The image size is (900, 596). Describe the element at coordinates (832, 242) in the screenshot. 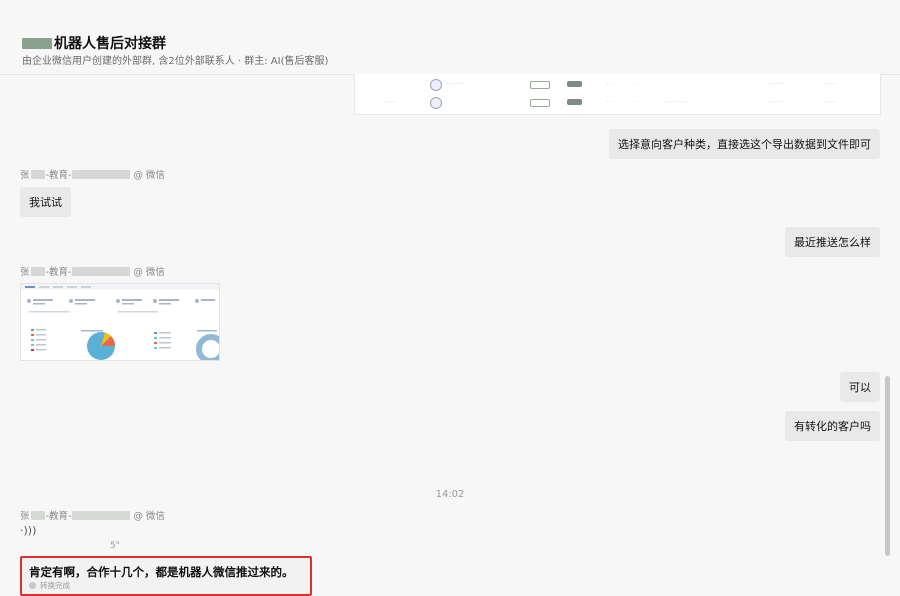

I see `outgoing-message: 最近推送怎么样` at that location.